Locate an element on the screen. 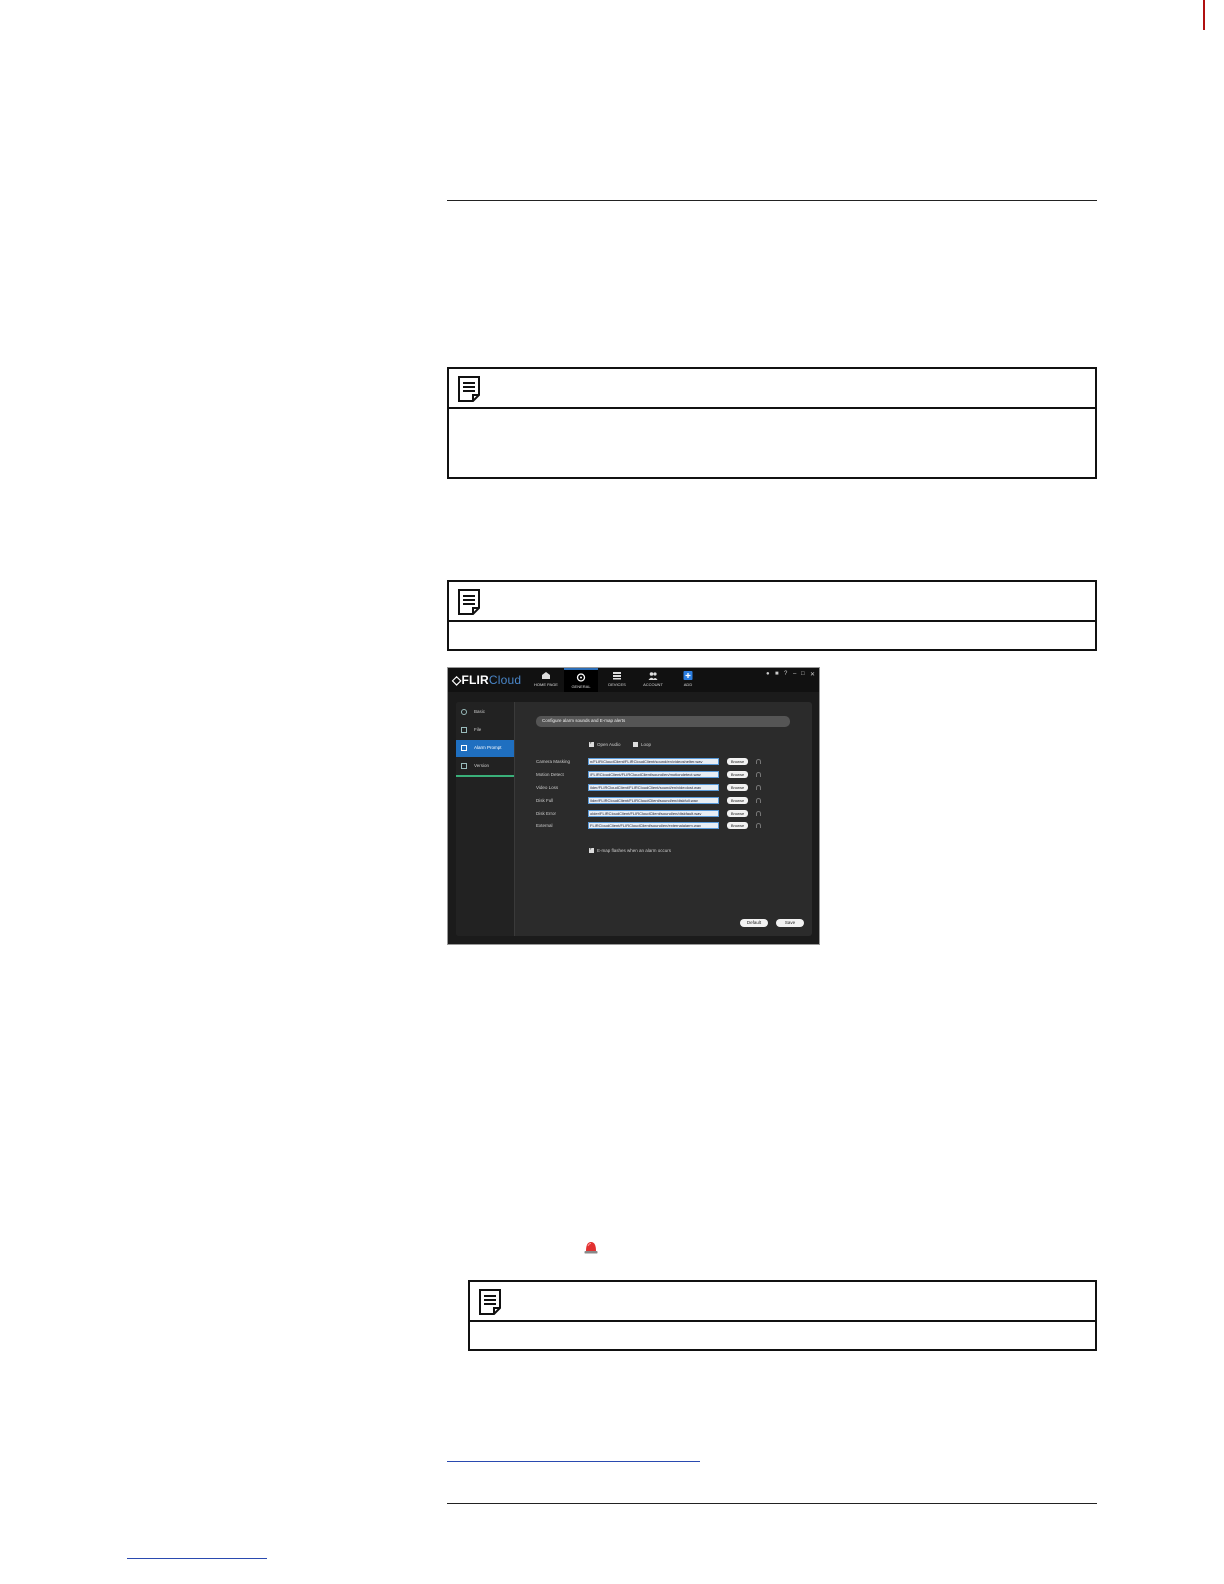 Image resolution: width=1224 pixels, height=1584 pixels. gear-icon is located at coordinates (581, 677).